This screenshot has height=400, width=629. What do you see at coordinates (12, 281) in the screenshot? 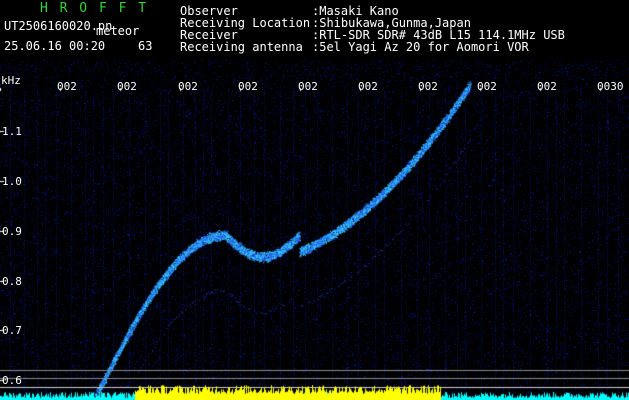
I see `axis-tick-0.8: 0.8` at bounding box center [12, 281].